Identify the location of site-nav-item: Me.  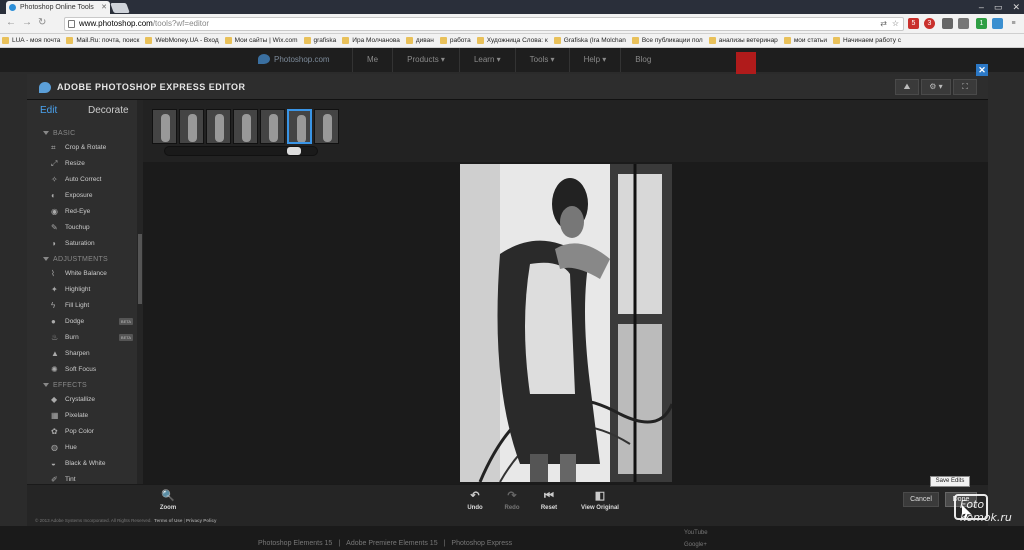
(372, 60).